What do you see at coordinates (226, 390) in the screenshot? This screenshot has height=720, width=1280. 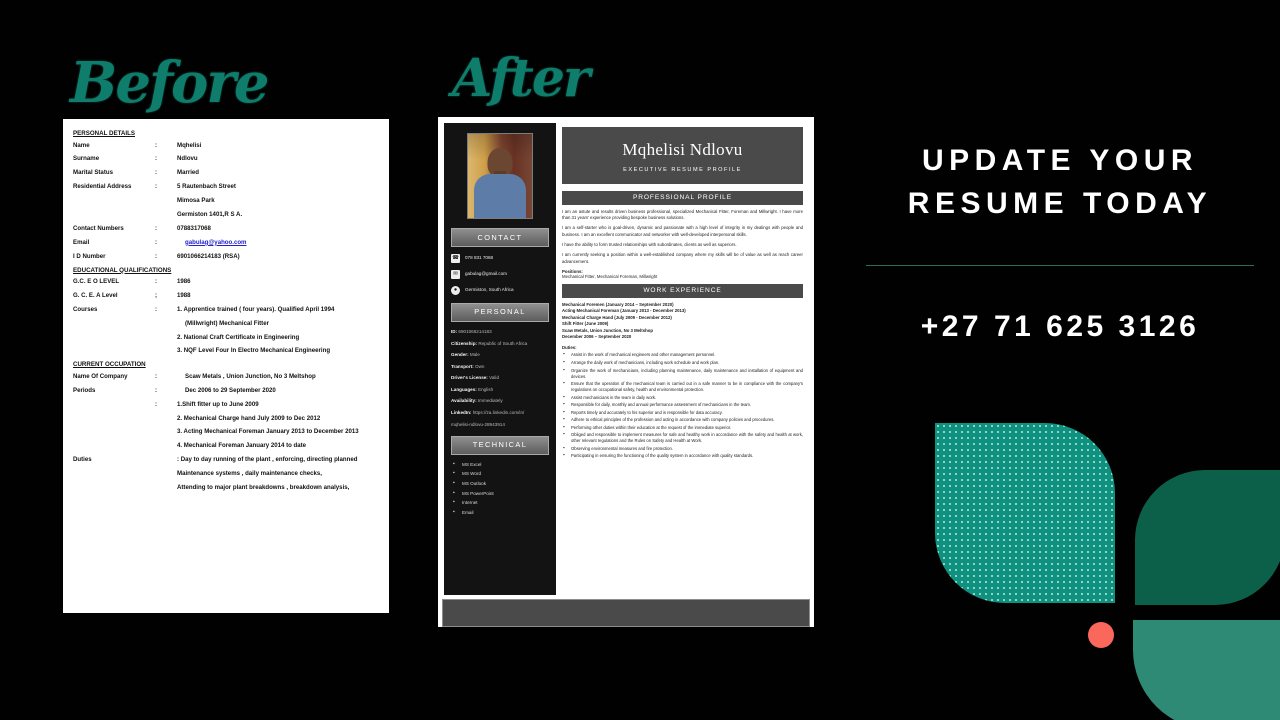 I see `table-row: Periods : Dec 2006 to 29 September 2020` at bounding box center [226, 390].